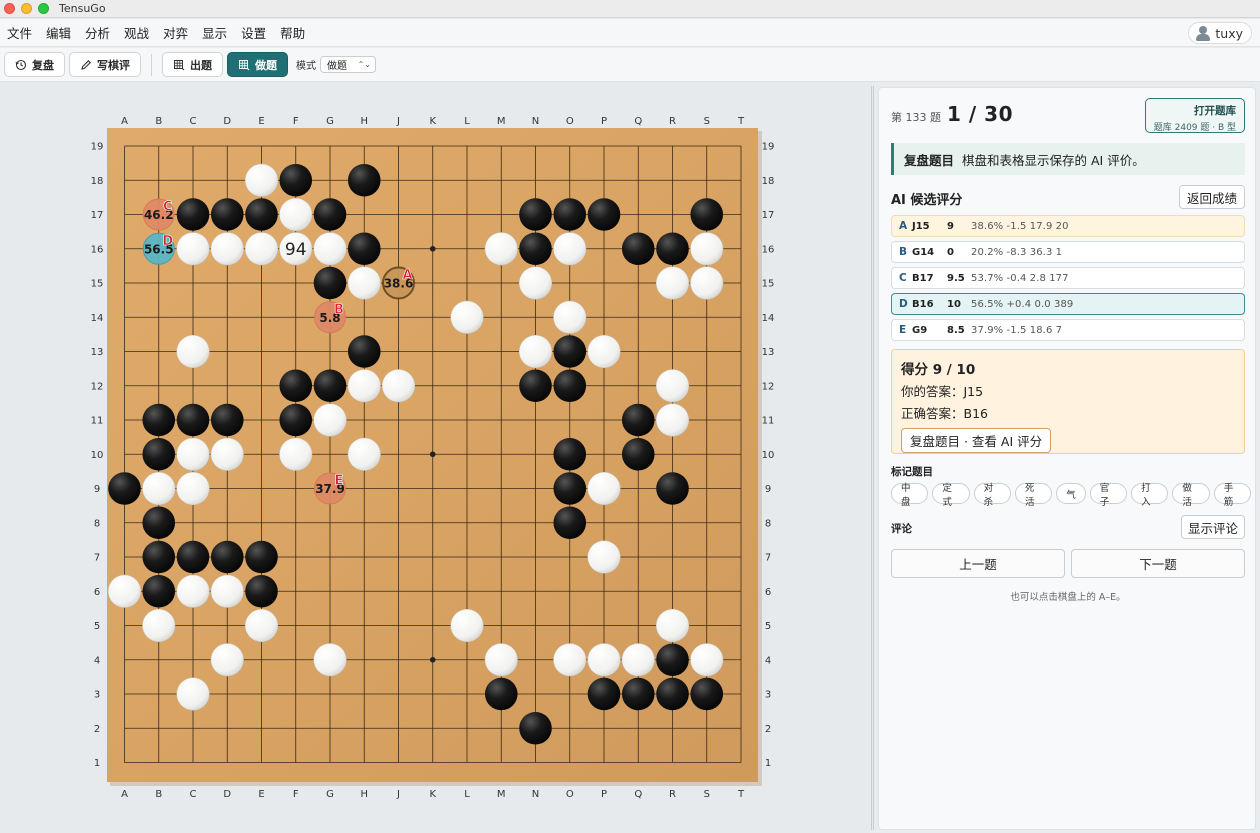 Image resolution: width=1260 pixels, height=833 pixels. I want to click on candidate-row-b: B G14 0 20.2% -8.3 36.3 1, so click(1068, 252).